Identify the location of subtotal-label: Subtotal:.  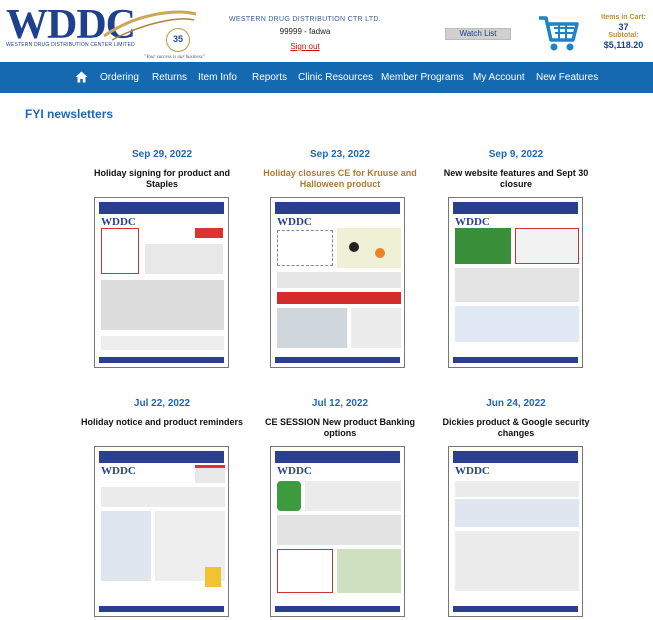
(623, 35).